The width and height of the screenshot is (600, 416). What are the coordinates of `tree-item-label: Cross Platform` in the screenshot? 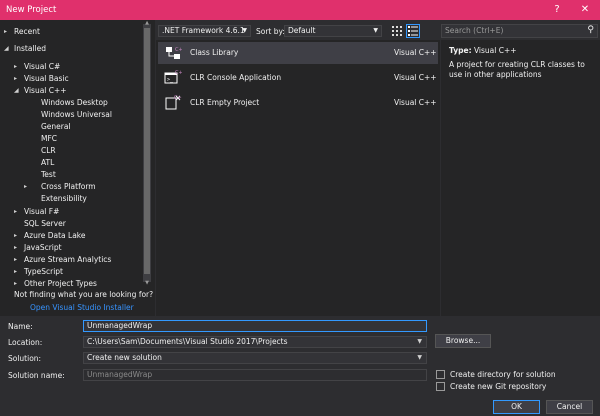 It's located at (68, 186).